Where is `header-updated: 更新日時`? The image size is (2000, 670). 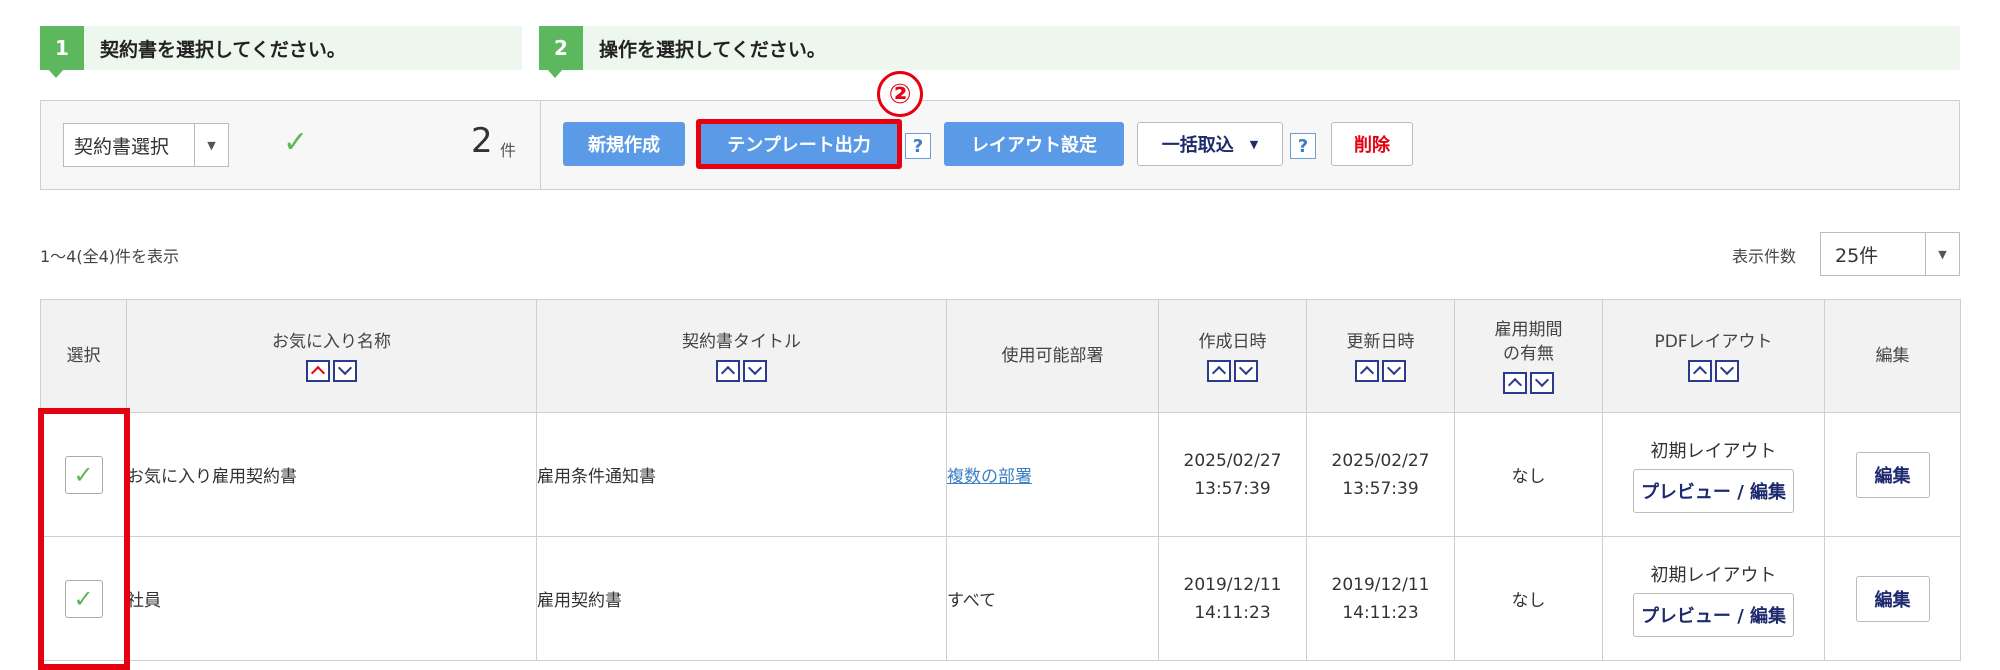
header-updated: 更新日時 is located at coordinates (1380, 356).